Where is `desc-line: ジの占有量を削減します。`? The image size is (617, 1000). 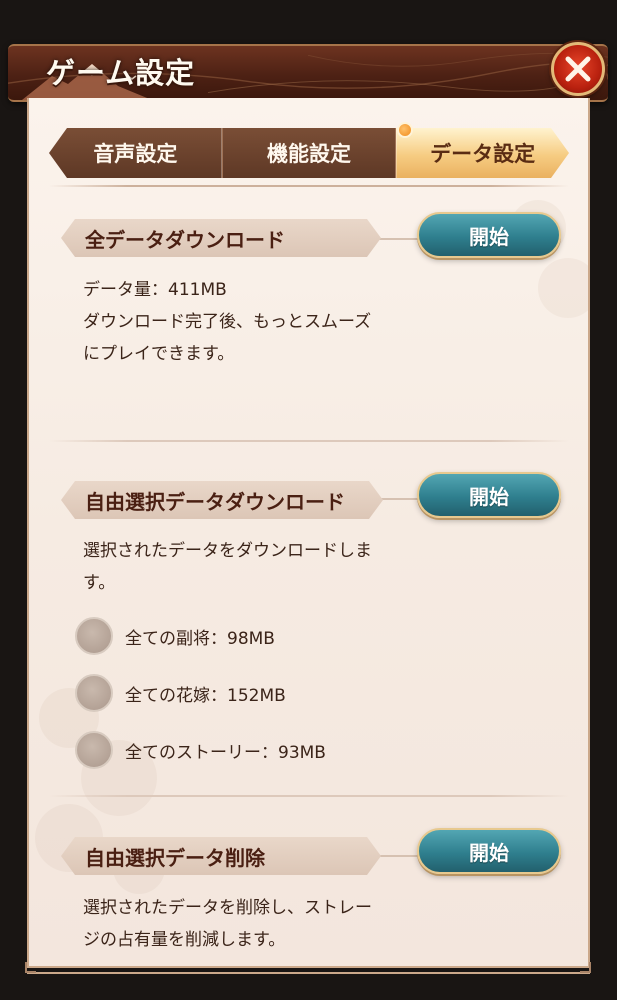
desc-line: ジの占有量を削減します。 is located at coordinates (184, 940).